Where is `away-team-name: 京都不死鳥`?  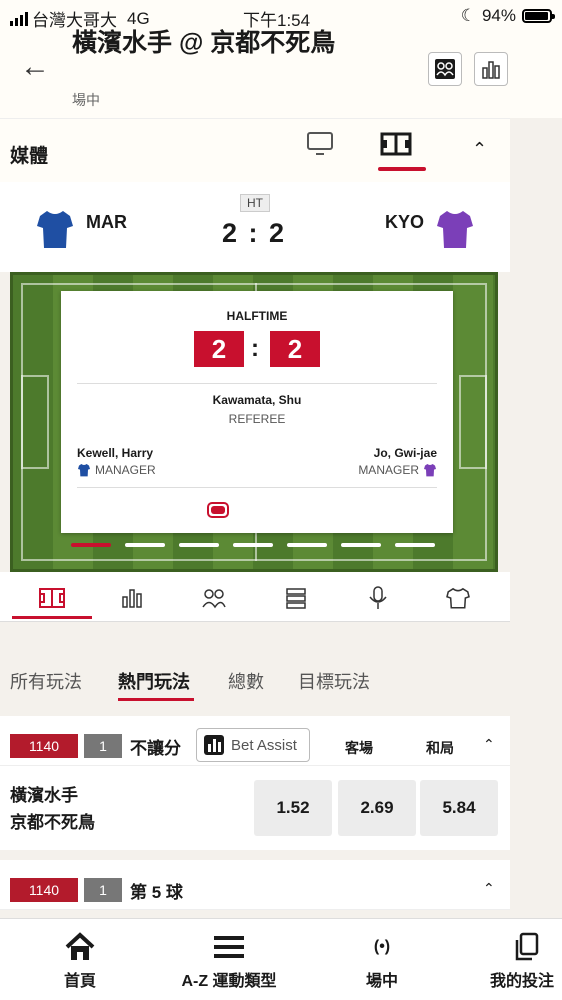
away-team-name: 京都不死鳥 is located at coordinates (52, 822).